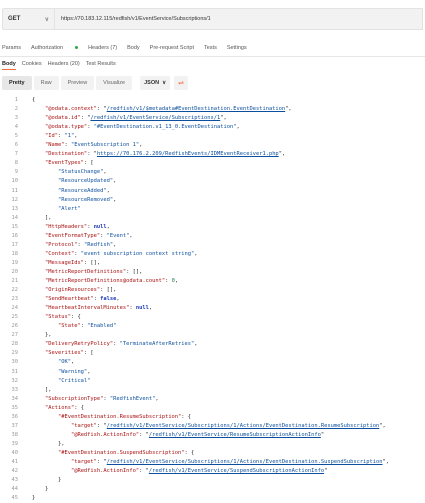 The image size is (425, 503). What do you see at coordinates (15, 416) in the screenshot?
I see `line-number: 36` at bounding box center [15, 416].